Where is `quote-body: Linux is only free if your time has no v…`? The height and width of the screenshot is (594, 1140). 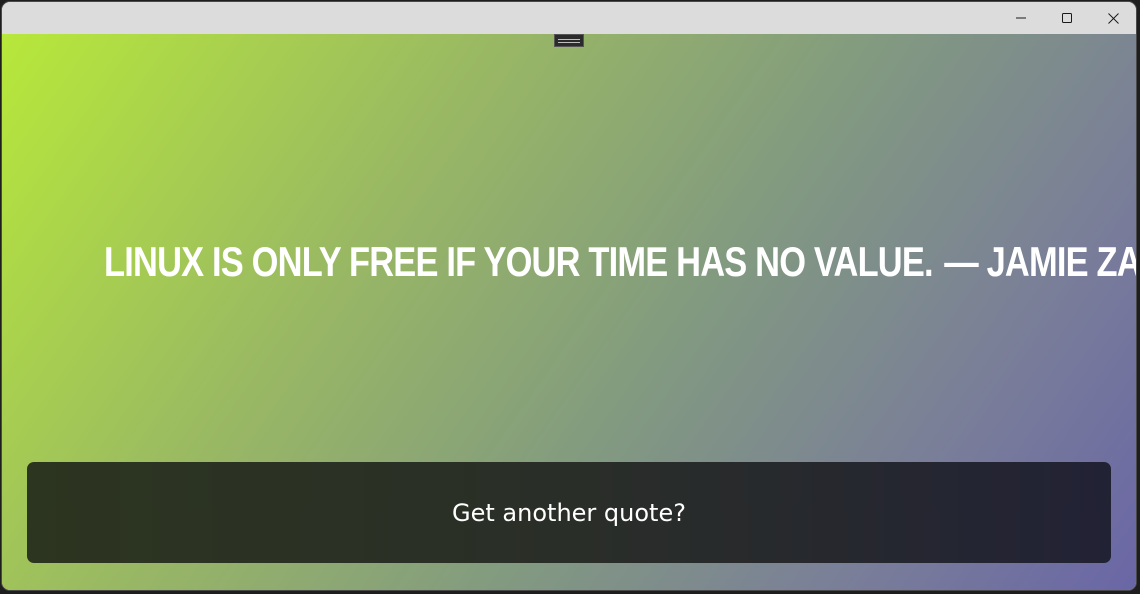 quote-body: Linux is only free if your time has no v… is located at coordinates (518, 261).